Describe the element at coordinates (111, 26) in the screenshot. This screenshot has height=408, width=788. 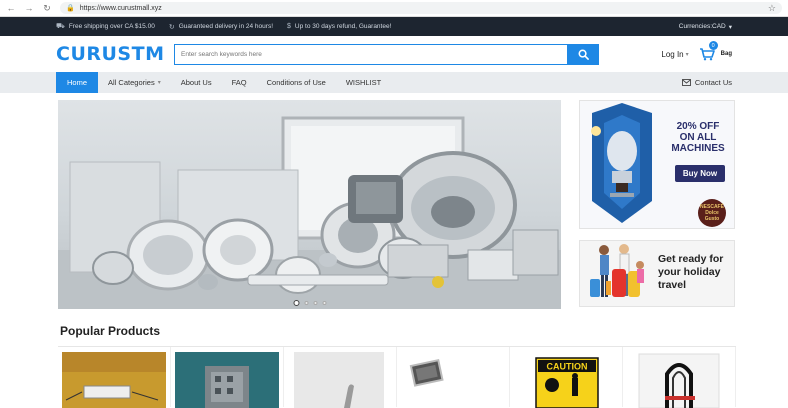
I see `promo-shipping-text: Free shipping over CA $15.00` at that location.